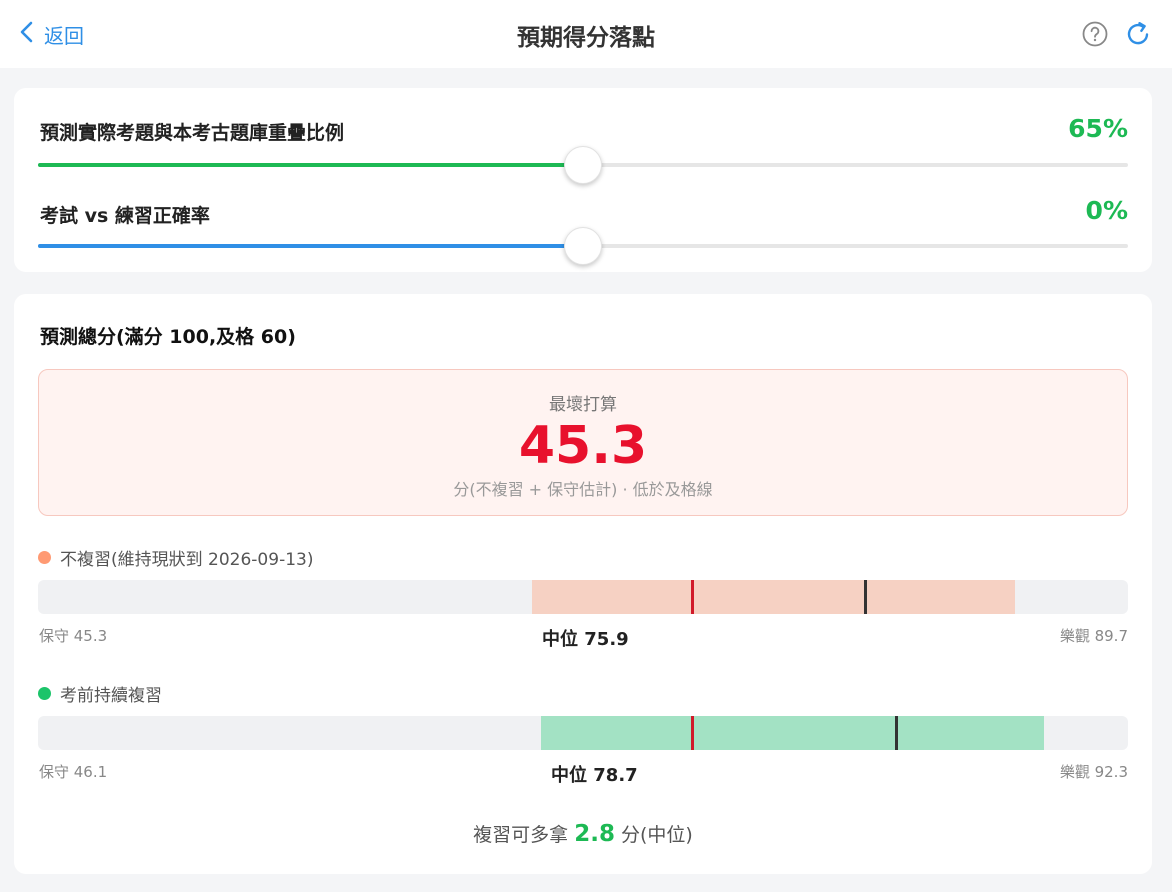 This screenshot has width=1172, height=892. Describe the element at coordinates (73, 636) in the screenshot. I see `conservative-score: 保守 45.3` at that location.